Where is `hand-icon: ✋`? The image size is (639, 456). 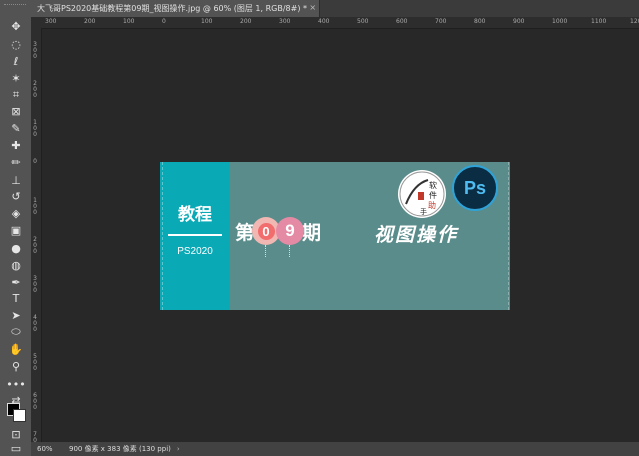 hand-icon: ✋ is located at coordinates (16, 349).